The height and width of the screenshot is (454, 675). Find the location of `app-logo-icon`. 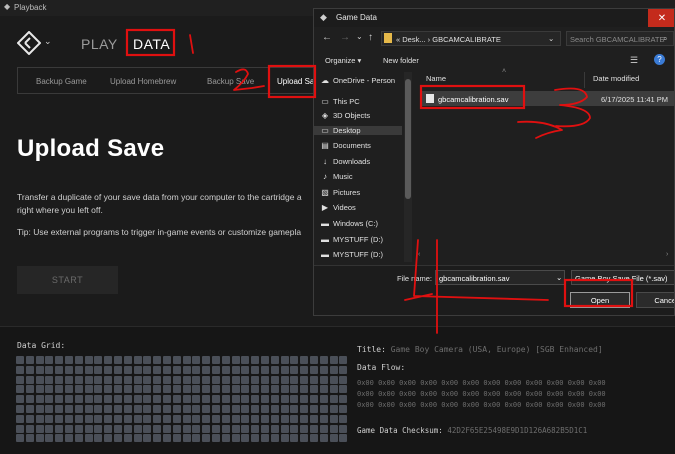

app-logo-icon is located at coordinates (29, 43).